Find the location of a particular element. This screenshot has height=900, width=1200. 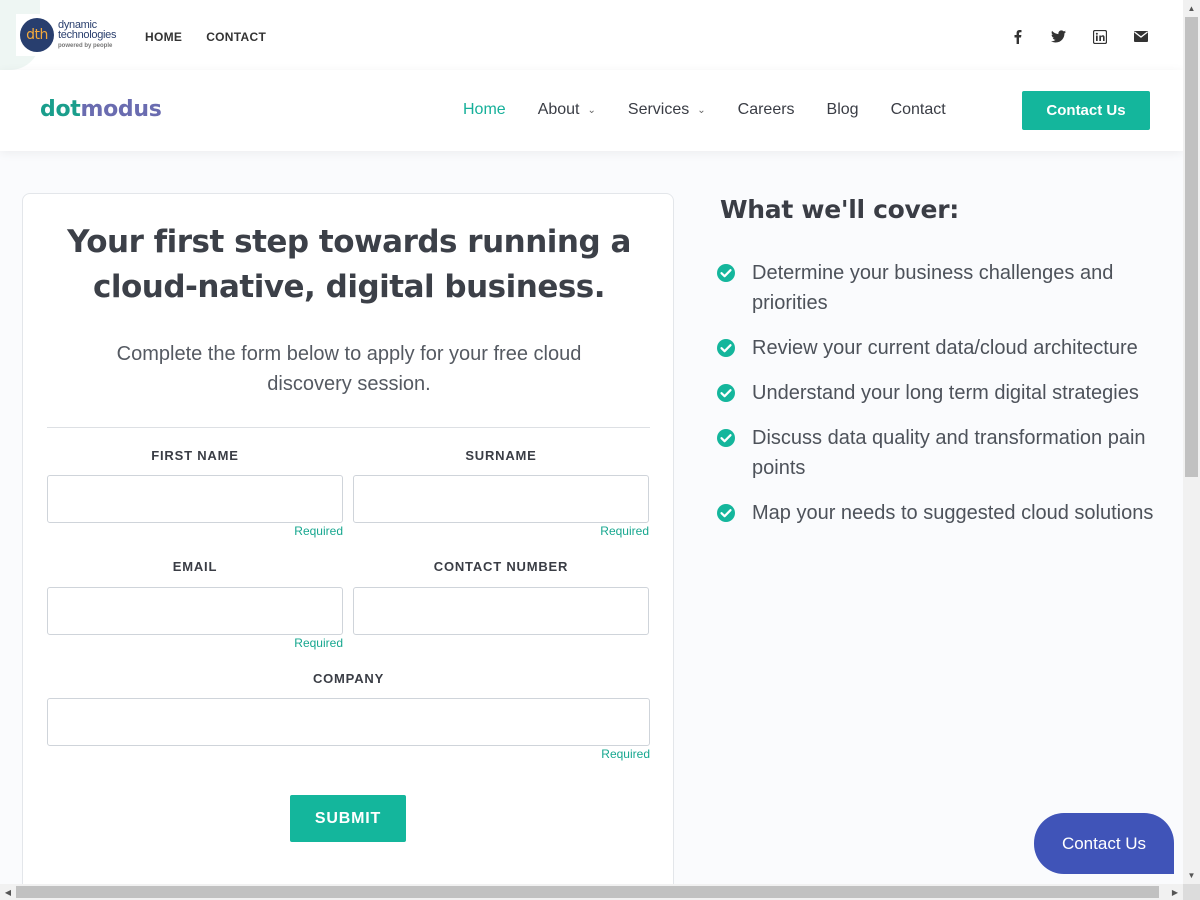

surname-label: SURNAME is located at coordinates (501, 455).